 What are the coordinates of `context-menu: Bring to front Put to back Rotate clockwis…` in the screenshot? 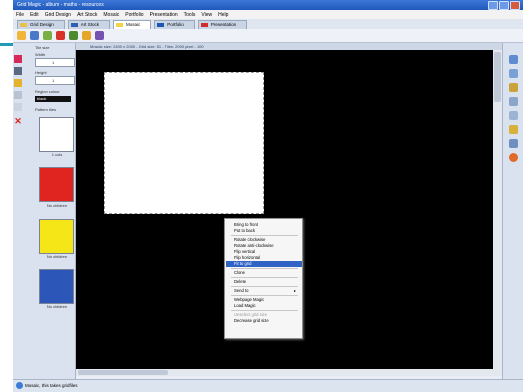 It's located at (263, 278).